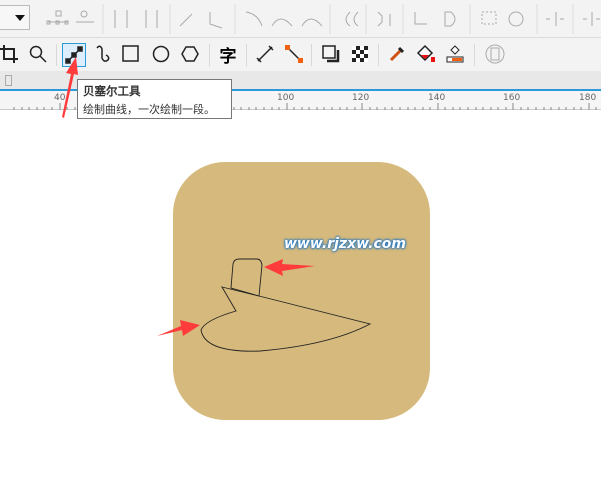 This screenshot has width=601, height=490. I want to click on add-node-icon, so click(57, 17).